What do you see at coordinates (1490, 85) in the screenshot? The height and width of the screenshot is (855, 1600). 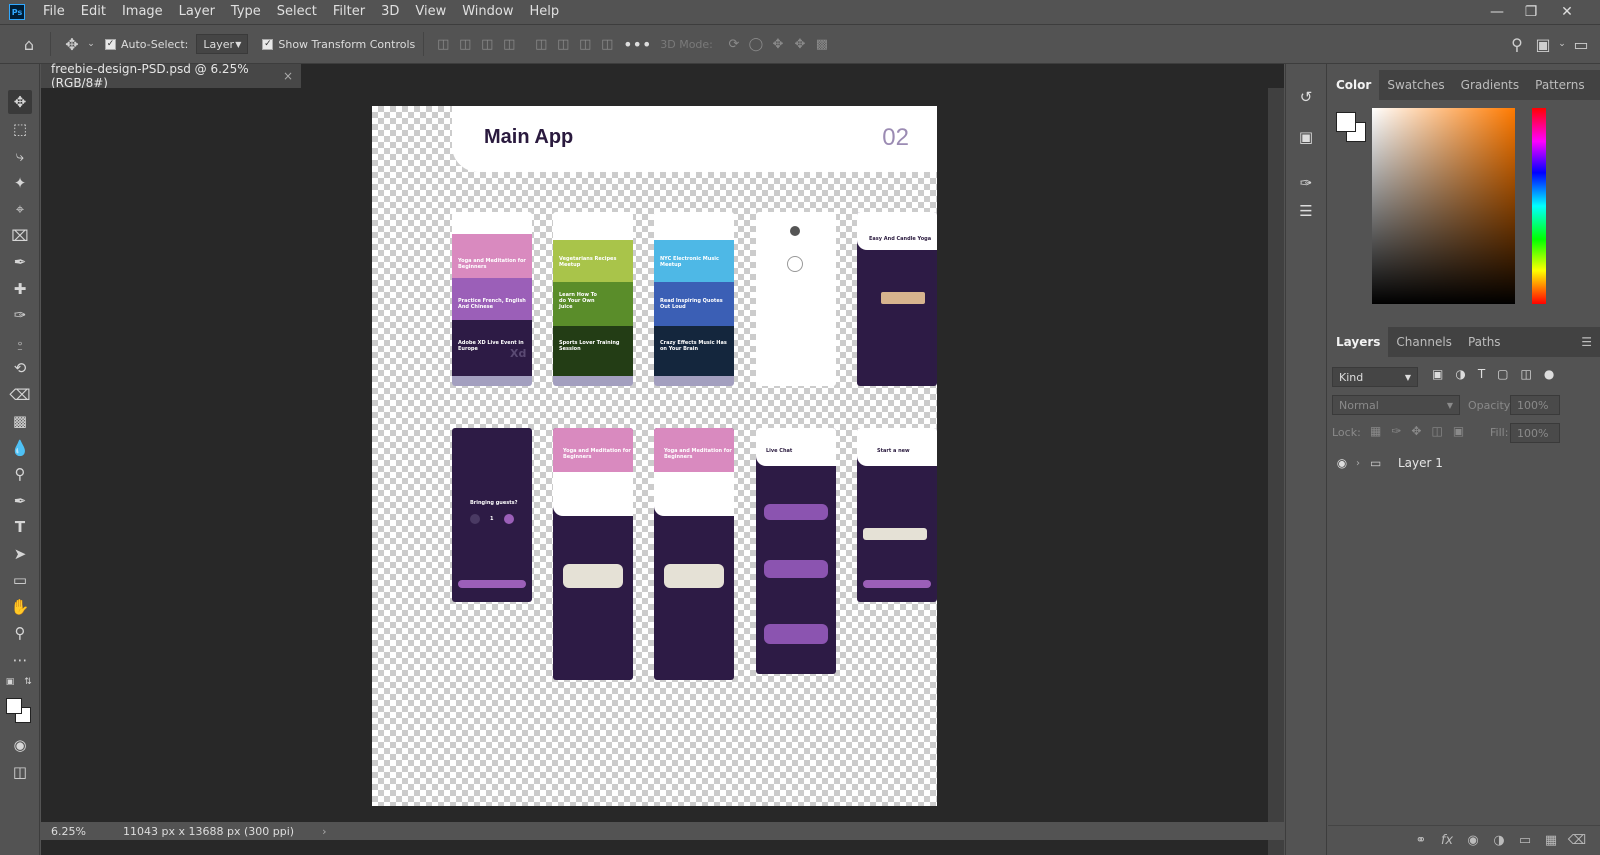 I see `tab-gradients: Gradients` at bounding box center [1490, 85].